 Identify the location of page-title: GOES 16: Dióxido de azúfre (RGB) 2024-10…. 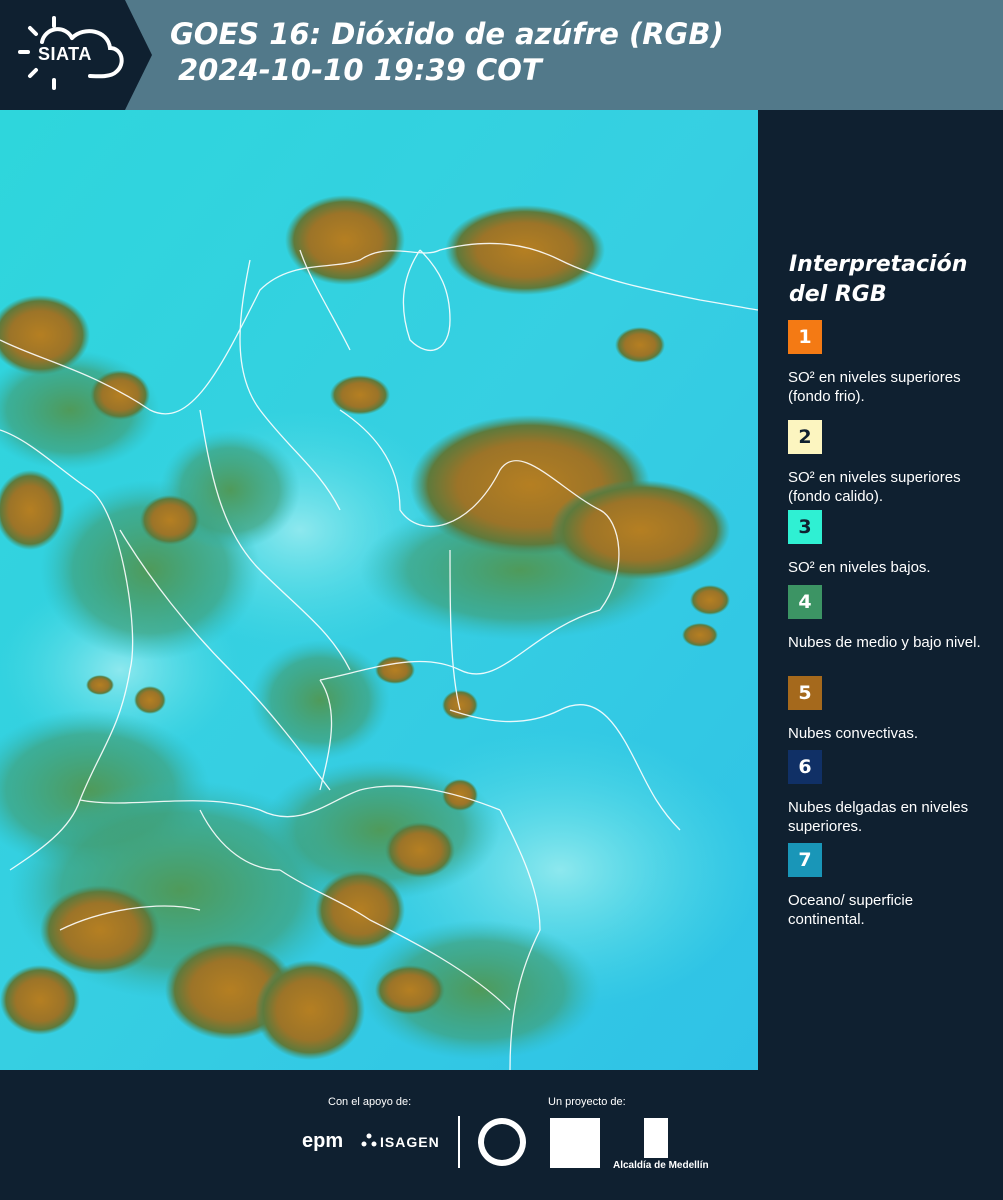
(447, 52).